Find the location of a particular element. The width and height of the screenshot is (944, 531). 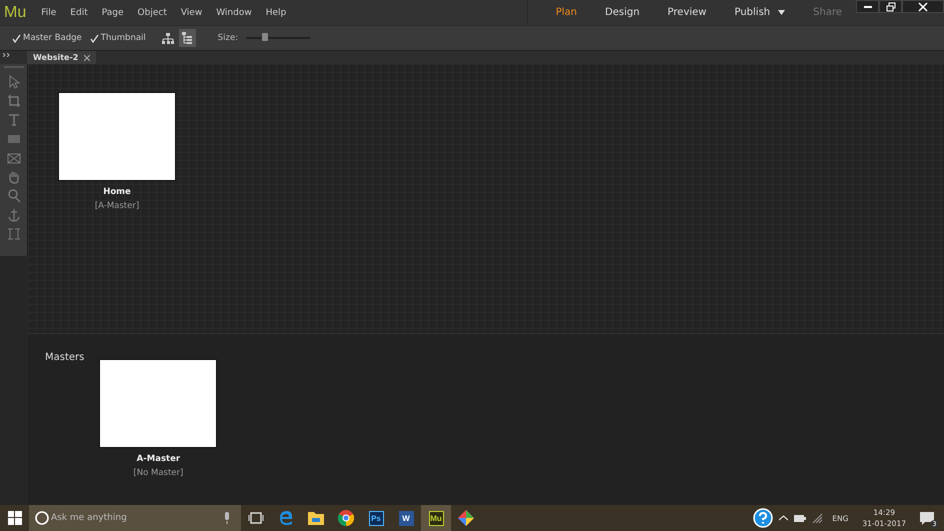

master-parent: [No Master] is located at coordinates (158, 473).